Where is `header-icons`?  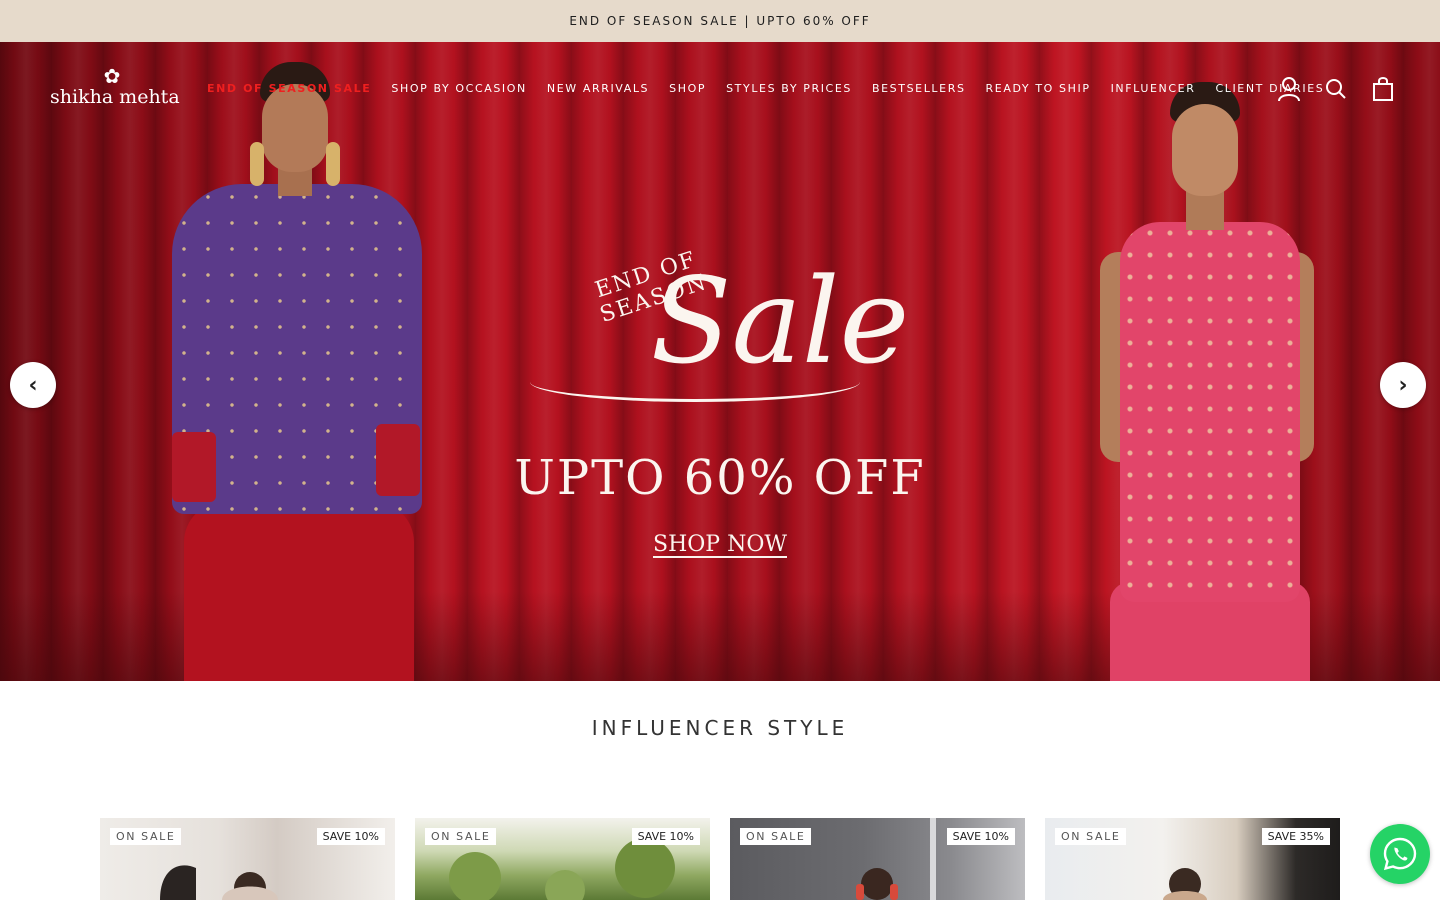
header-icons is located at coordinates (1336, 89).